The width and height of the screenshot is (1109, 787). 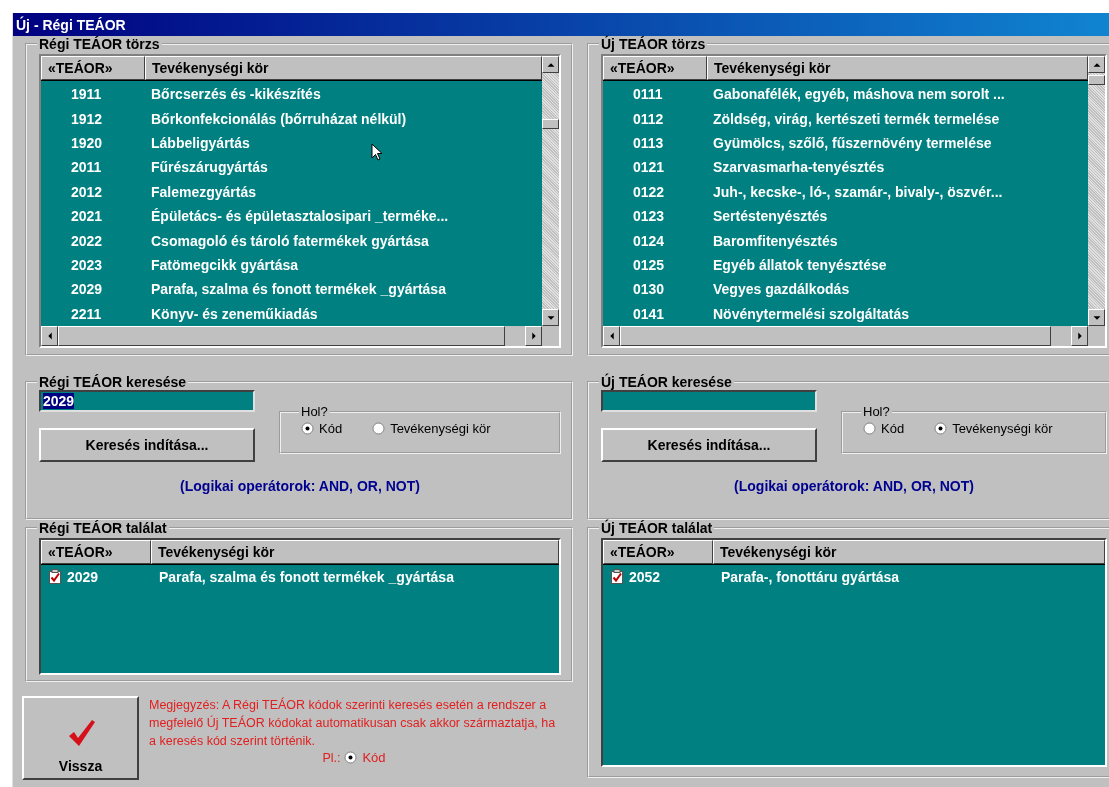 What do you see at coordinates (645, 577) in the screenshot?
I see `code-cell: 2052` at bounding box center [645, 577].